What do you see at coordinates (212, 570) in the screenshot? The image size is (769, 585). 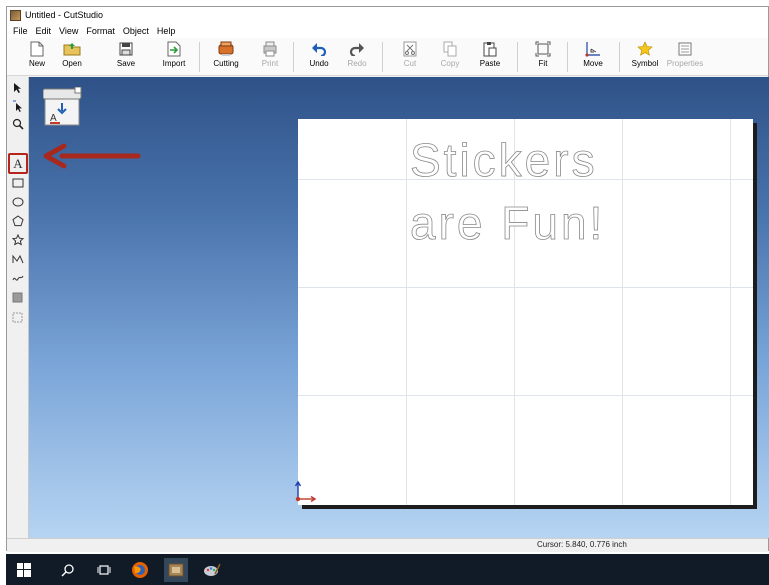 I see `paint-app-icon` at bounding box center [212, 570].